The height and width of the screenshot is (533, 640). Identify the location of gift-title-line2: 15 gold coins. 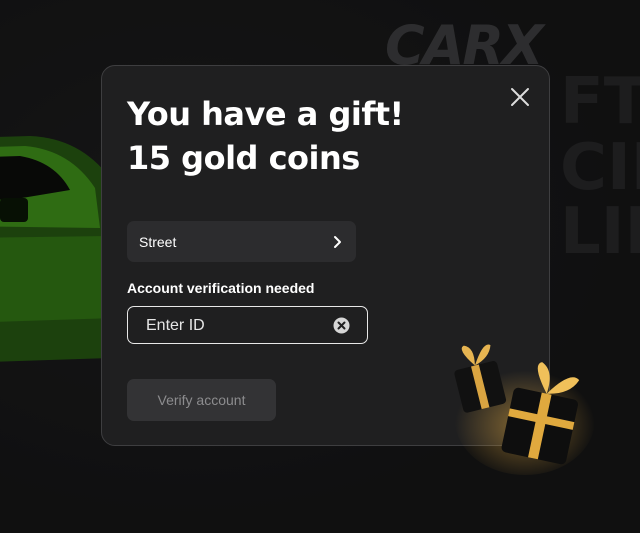
(243, 158).